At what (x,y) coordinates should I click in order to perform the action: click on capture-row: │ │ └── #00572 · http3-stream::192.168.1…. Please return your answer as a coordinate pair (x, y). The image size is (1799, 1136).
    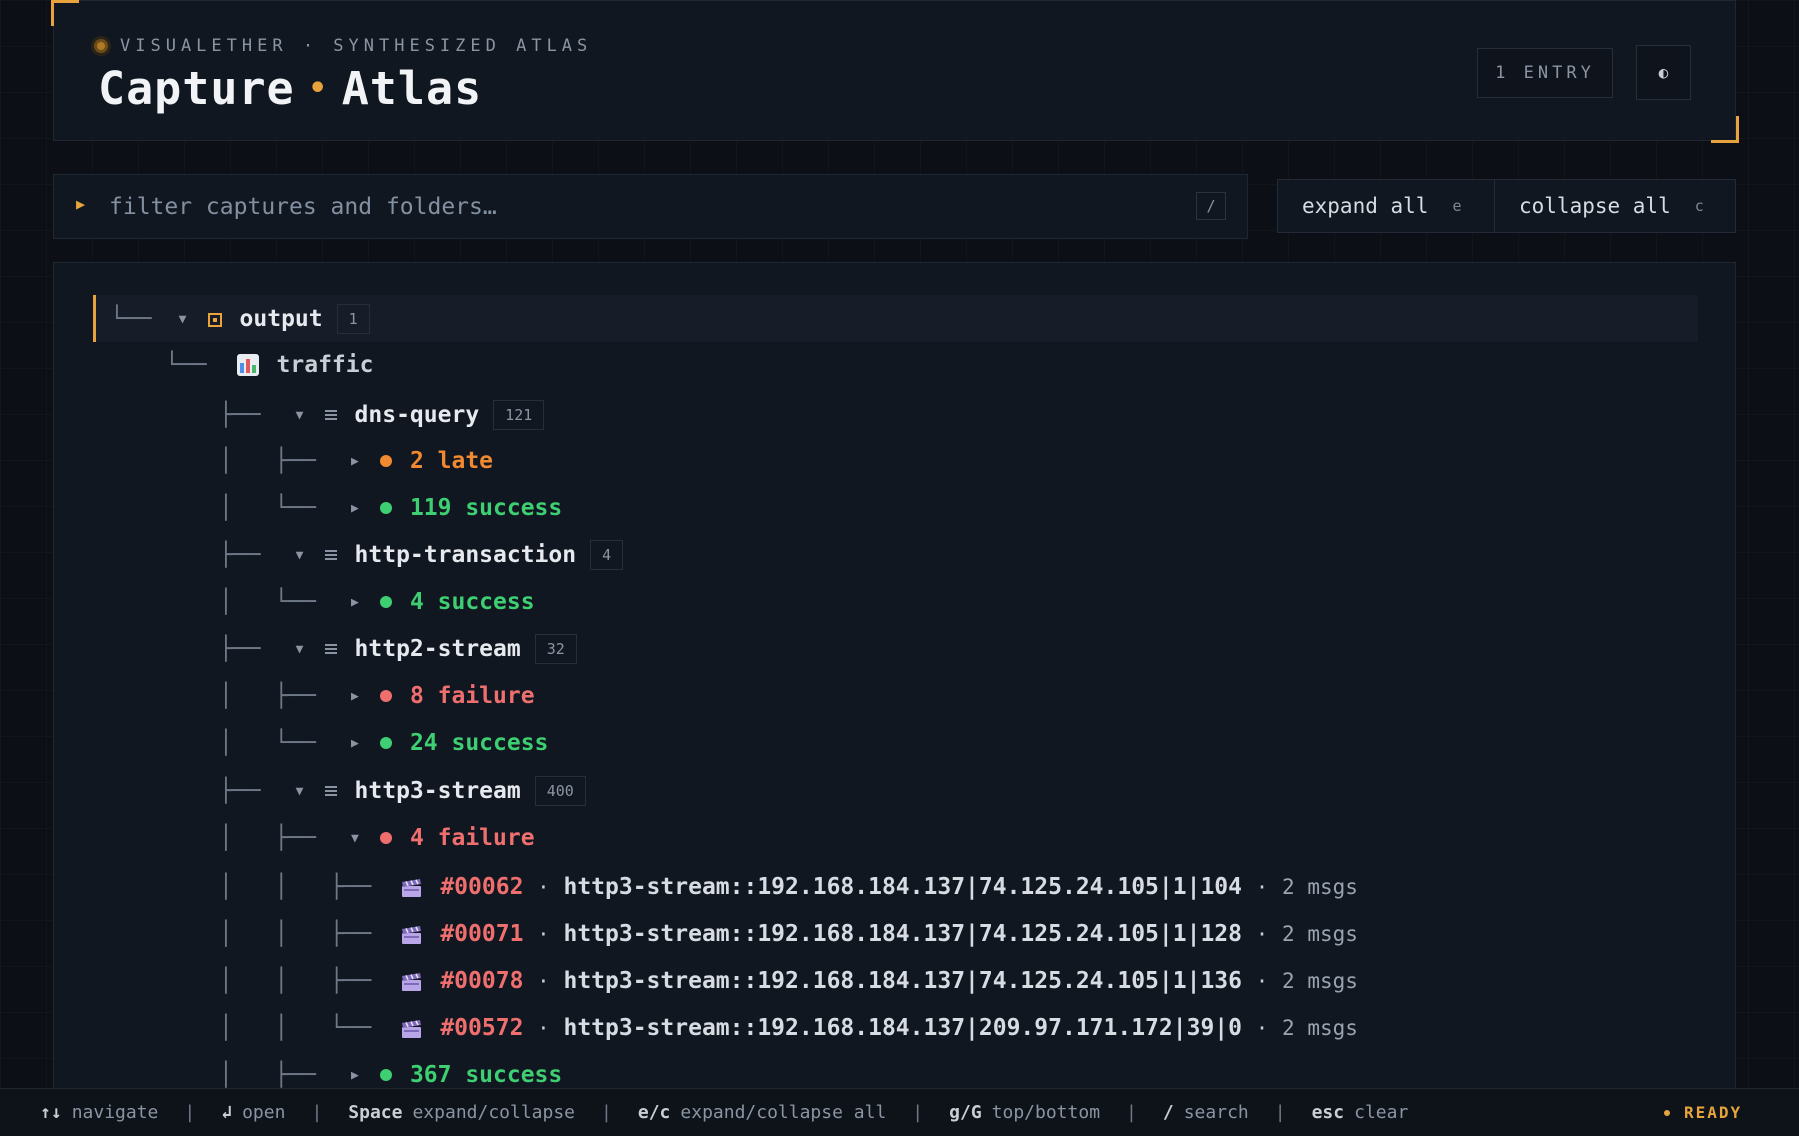
    Looking at the image, I should click on (788, 1028).